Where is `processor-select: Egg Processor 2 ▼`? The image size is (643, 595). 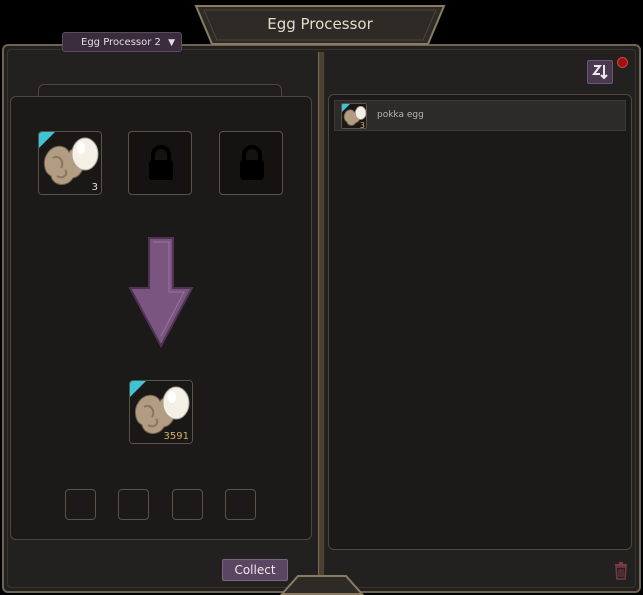
processor-select: Egg Processor 2 ▼ is located at coordinates (122, 42).